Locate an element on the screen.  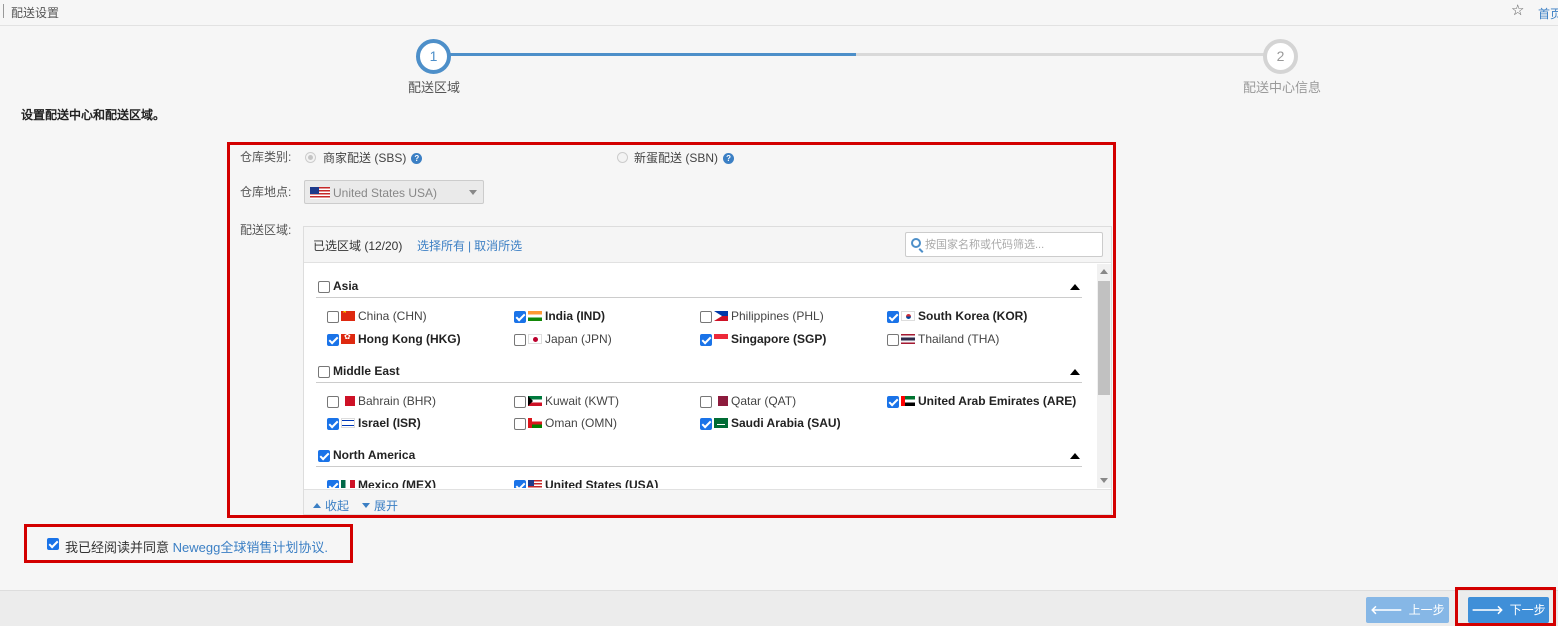
country-filter-input is located at coordinates (1012, 244).